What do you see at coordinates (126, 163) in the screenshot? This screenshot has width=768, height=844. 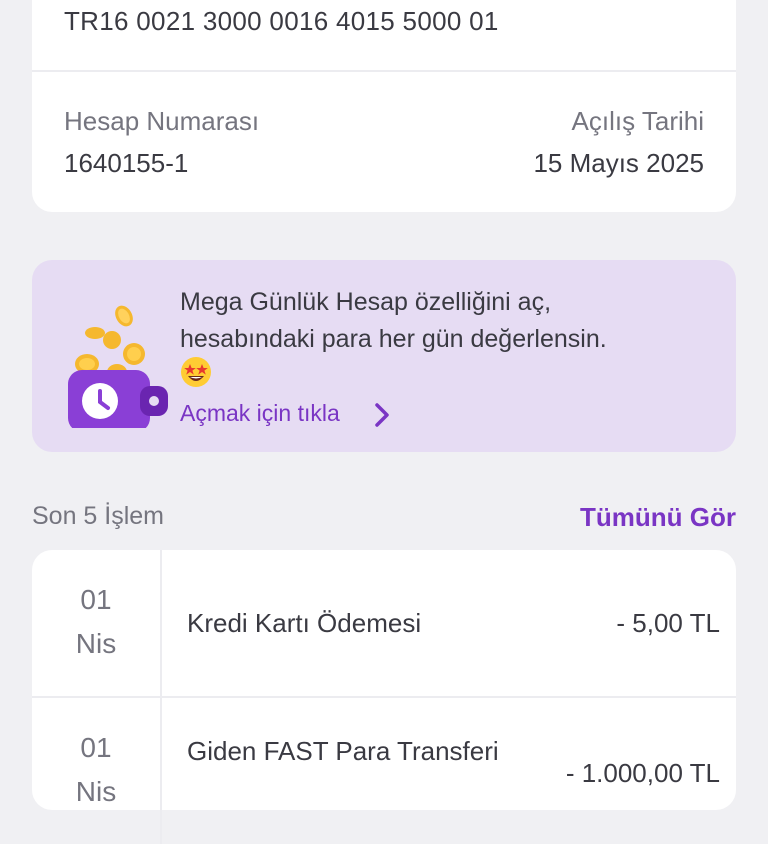 I see `account-number-value: 1640155-1` at bounding box center [126, 163].